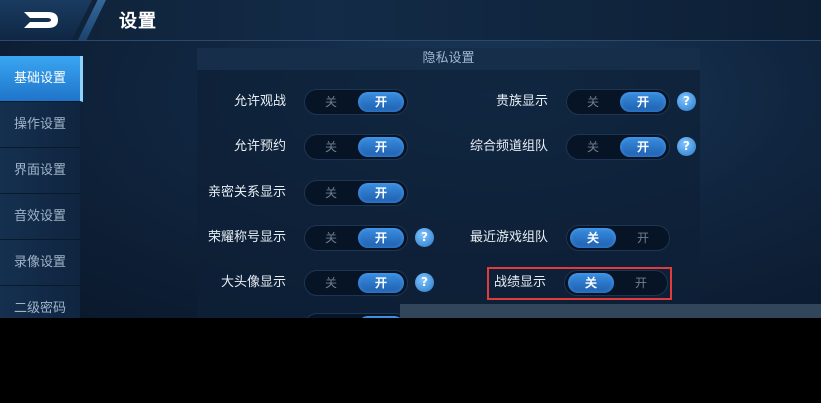 Image resolution: width=821 pixels, height=403 pixels. I want to click on back-button, so click(46, 20).